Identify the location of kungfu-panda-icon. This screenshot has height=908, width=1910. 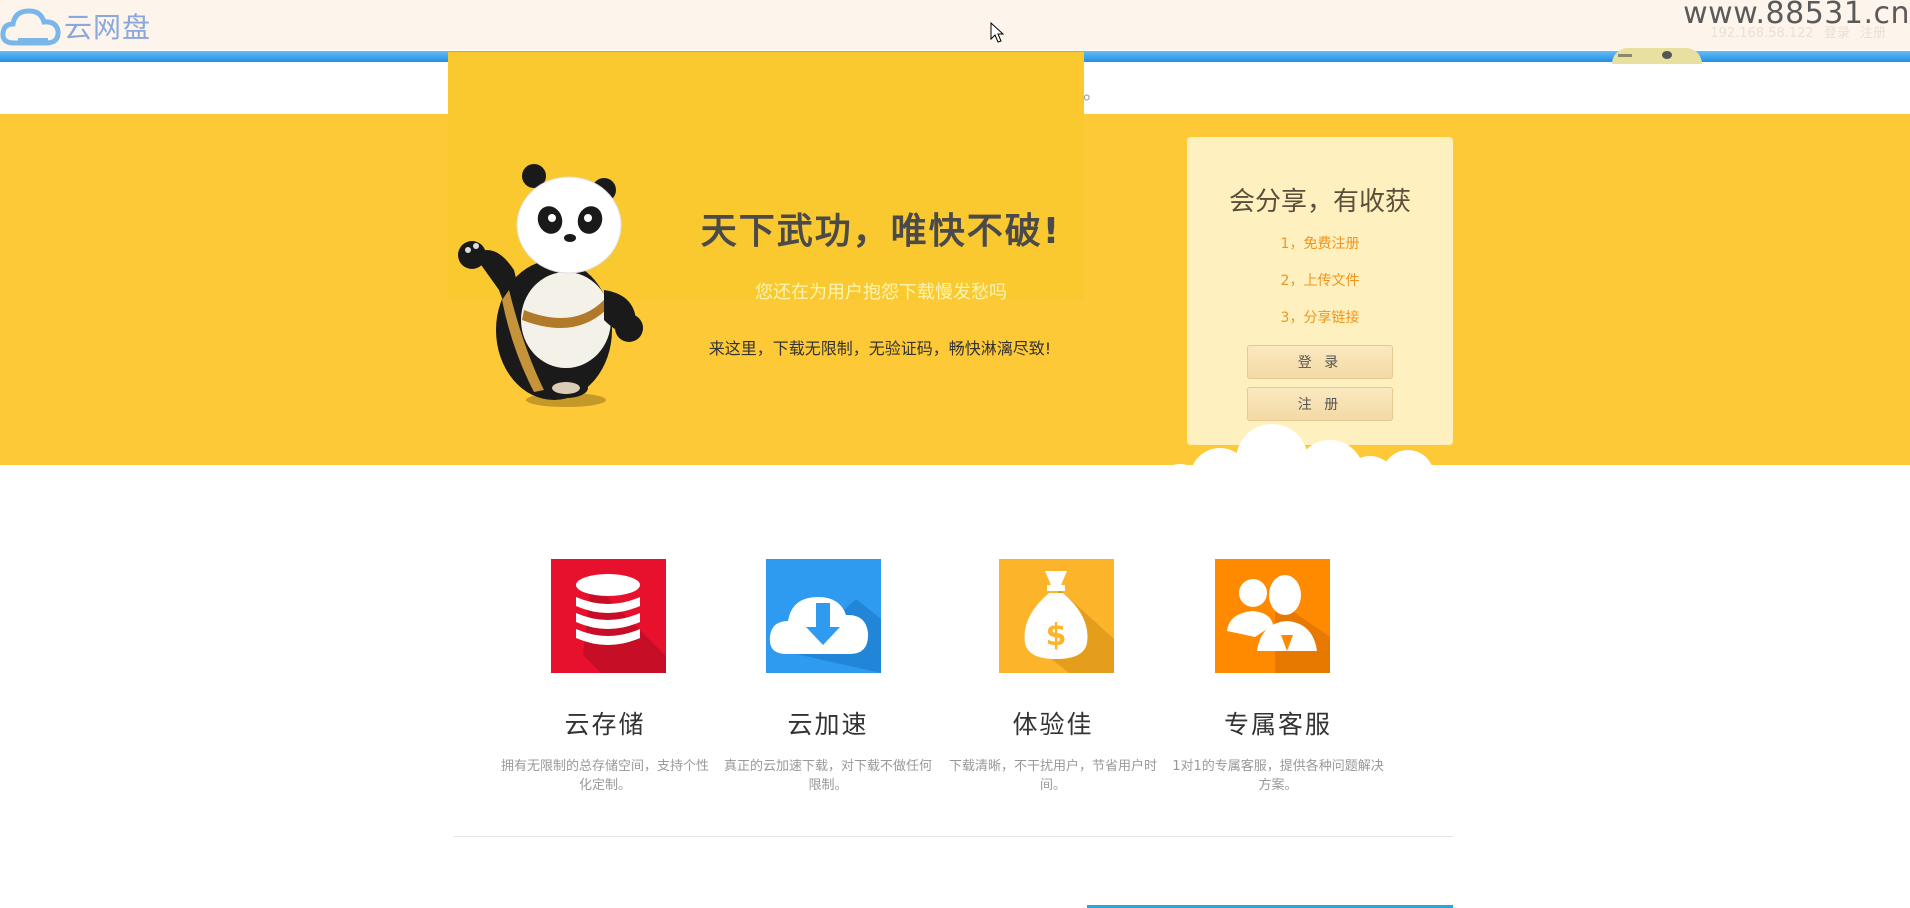
(550, 285).